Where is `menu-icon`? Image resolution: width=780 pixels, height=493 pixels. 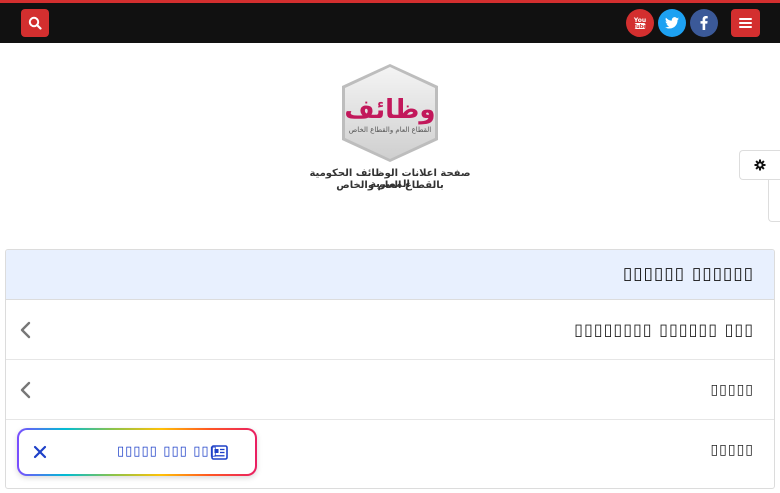
menu-icon is located at coordinates (745, 23).